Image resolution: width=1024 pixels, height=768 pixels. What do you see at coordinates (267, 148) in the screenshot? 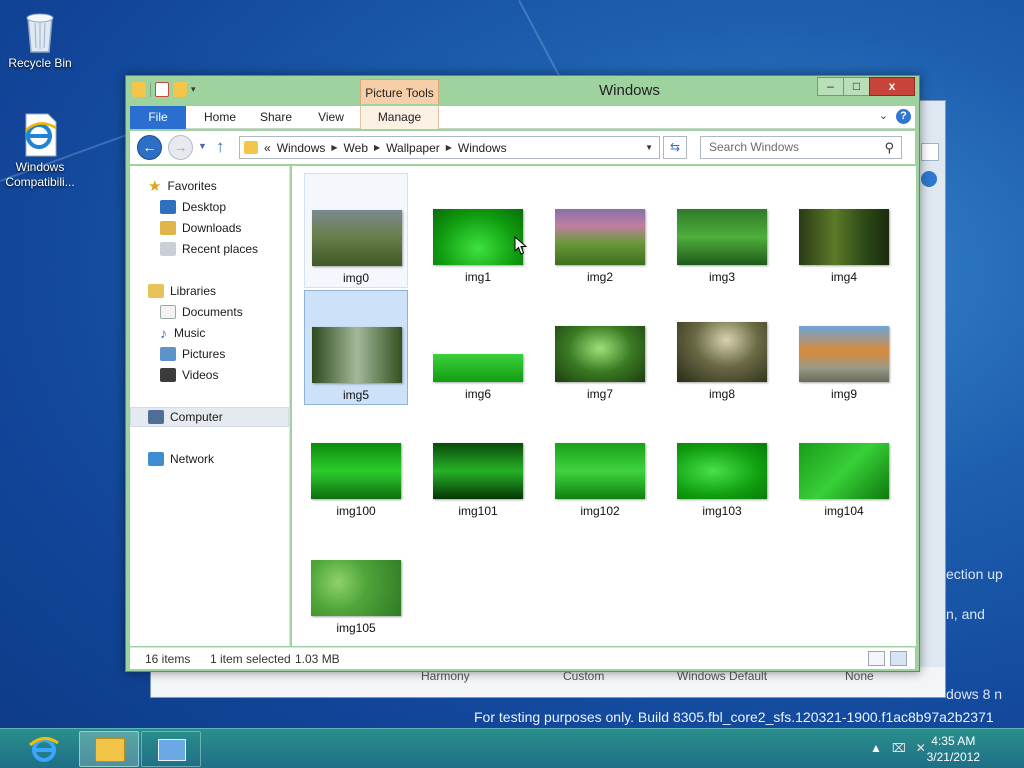
I see `address-overflow: «` at bounding box center [267, 148].